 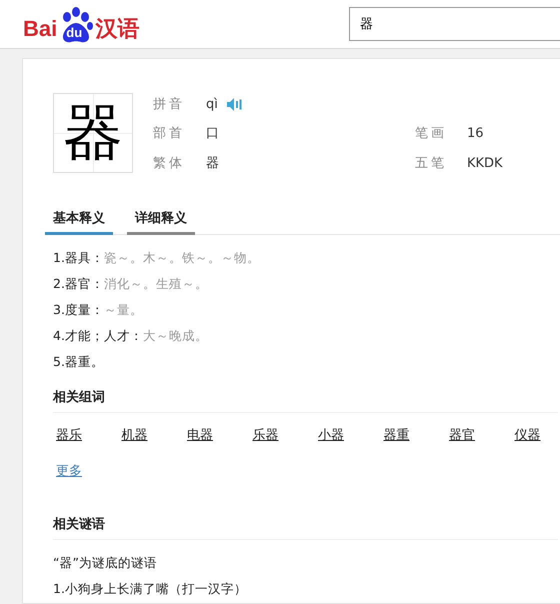 What do you see at coordinates (169, 134) in the screenshot?
I see `field-label: 部首` at bounding box center [169, 134].